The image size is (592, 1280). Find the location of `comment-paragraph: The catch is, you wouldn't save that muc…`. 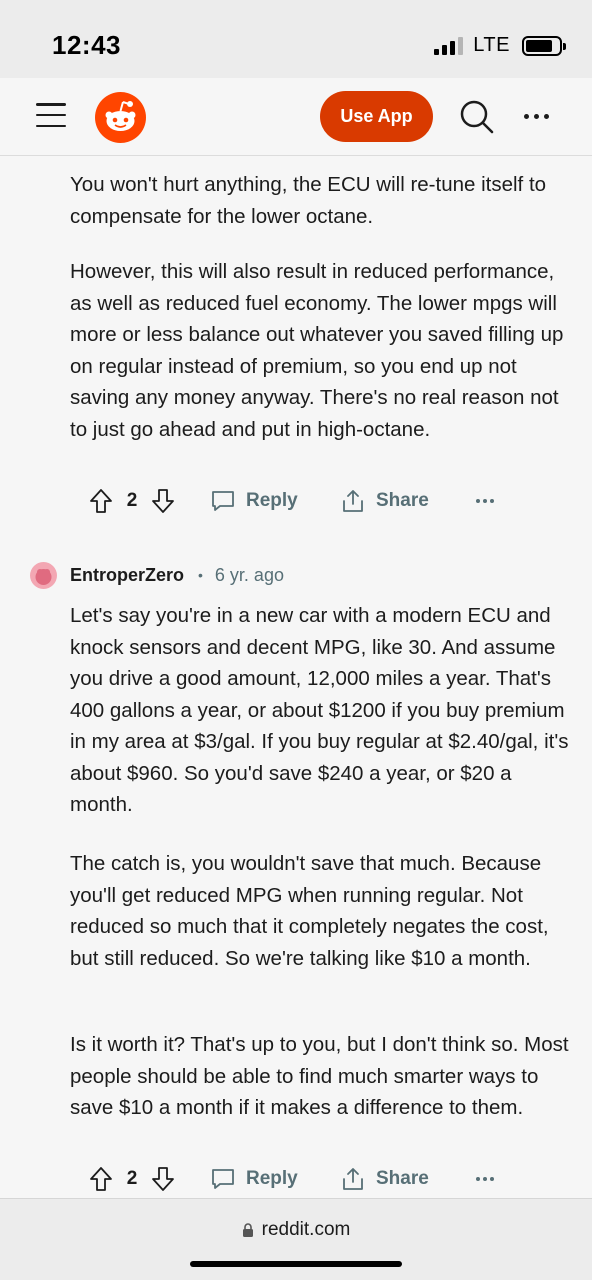

comment-paragraph: The catch is, you wouldn't save that muc… is located at coordinates (309, 911).